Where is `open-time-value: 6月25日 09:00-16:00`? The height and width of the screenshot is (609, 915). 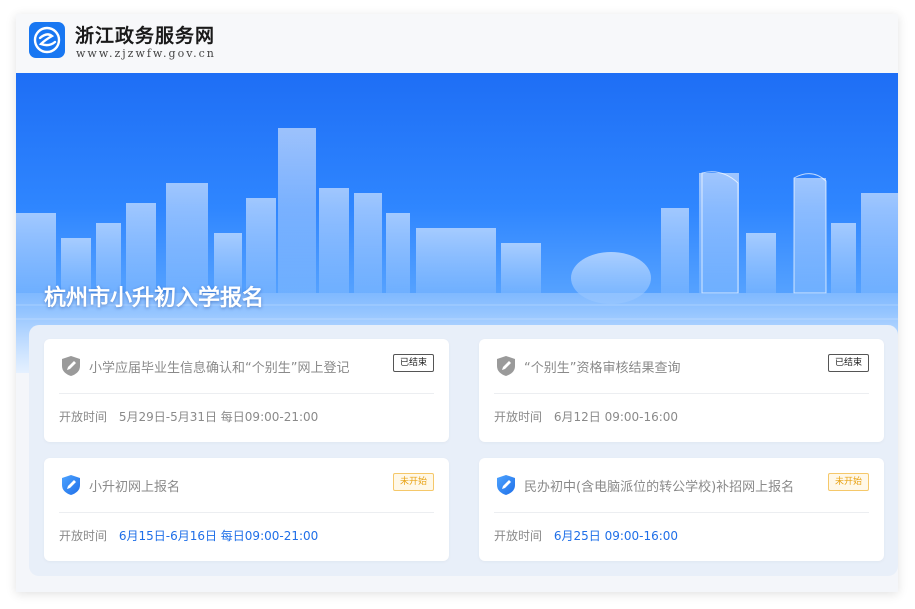 open-time-value: 6月25日 09:00-16:00 is located at coordinates (616, 536).